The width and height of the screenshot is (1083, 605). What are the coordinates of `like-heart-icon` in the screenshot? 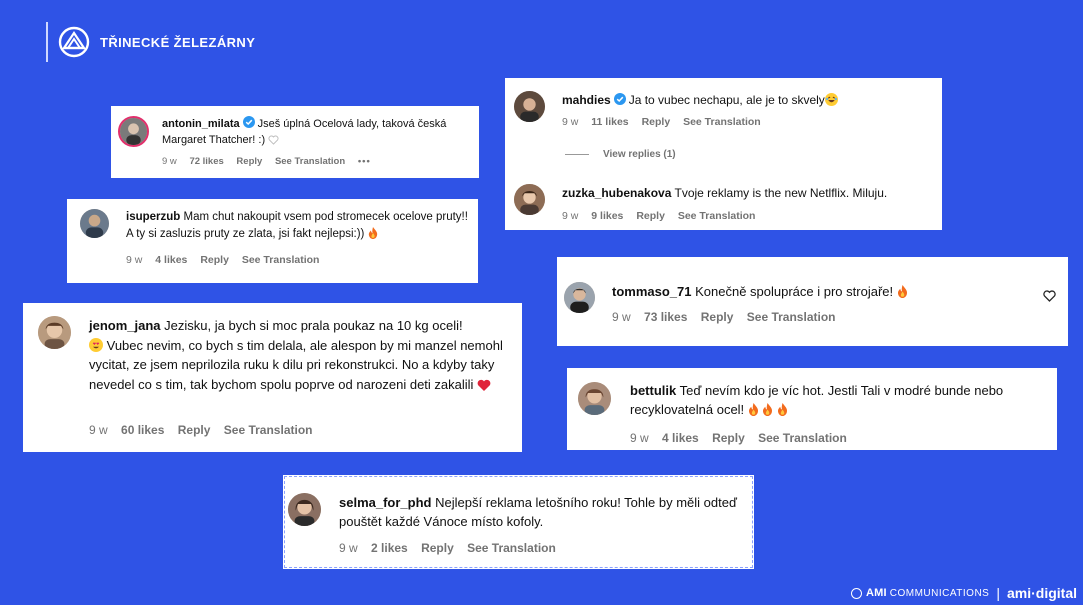 It's located at (1049, 296).